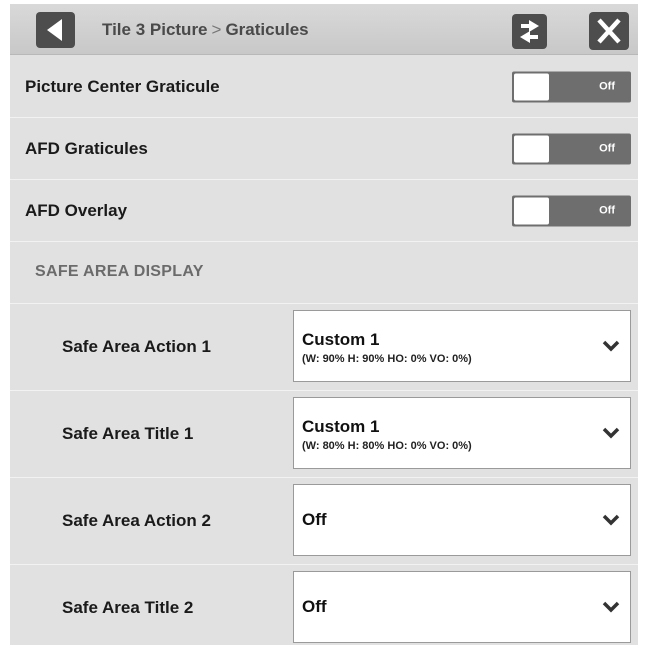  I want to click on breadcrumb: Tile 3 Picture > Graticules, so click(205, 30).